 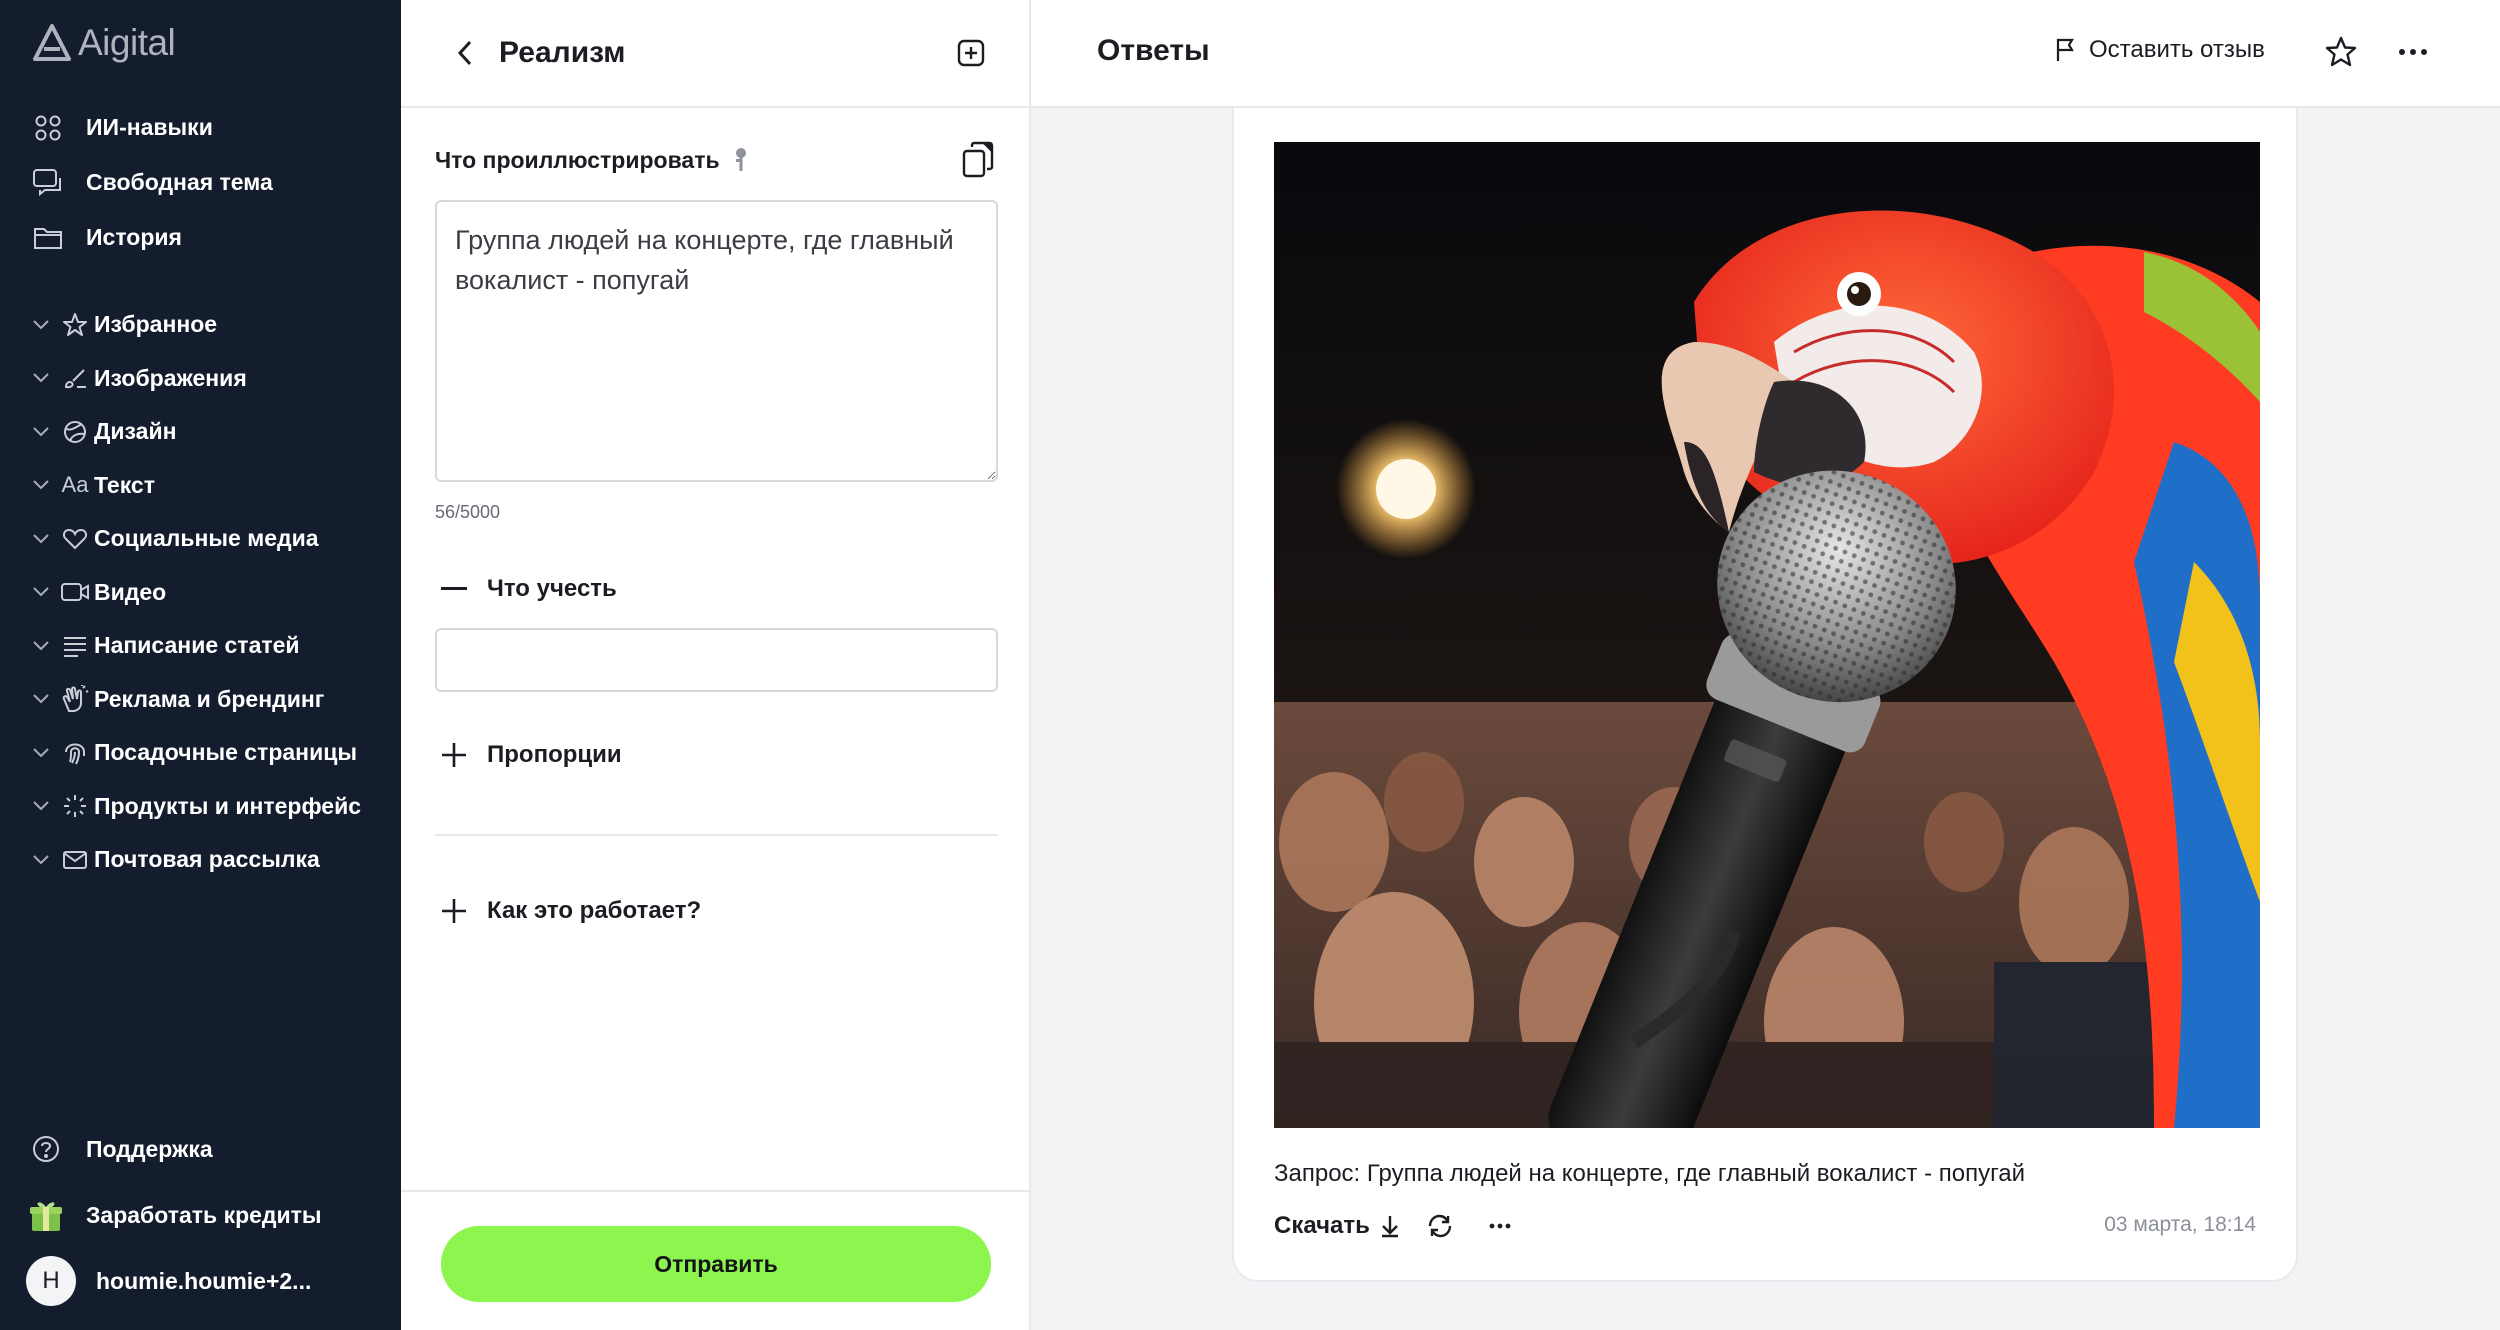 I want to click on fingerprint-icon, so click(x=75, y=753).